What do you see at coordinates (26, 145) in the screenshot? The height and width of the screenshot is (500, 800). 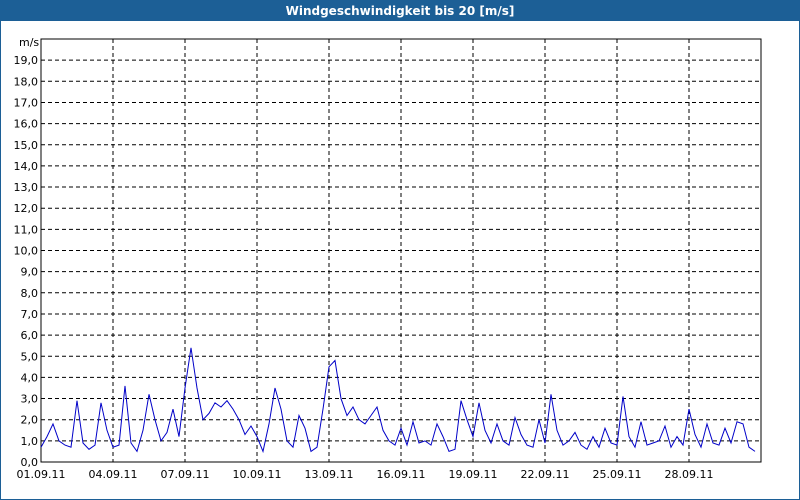 I see `y-tick-label: 15,0` at bounding box center [26, 145].